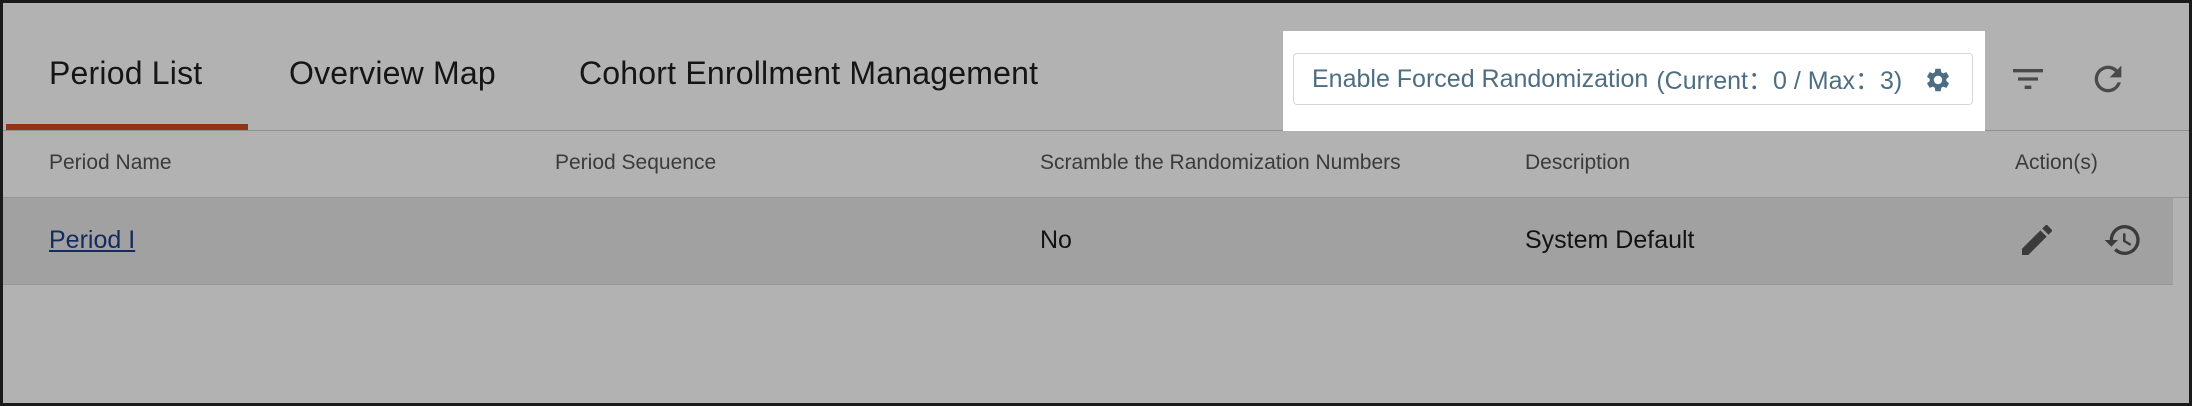 This screenshot has width=2192, height=406. I want to click on column-header-period-sequence: Period Sequence, so click(636, 162).